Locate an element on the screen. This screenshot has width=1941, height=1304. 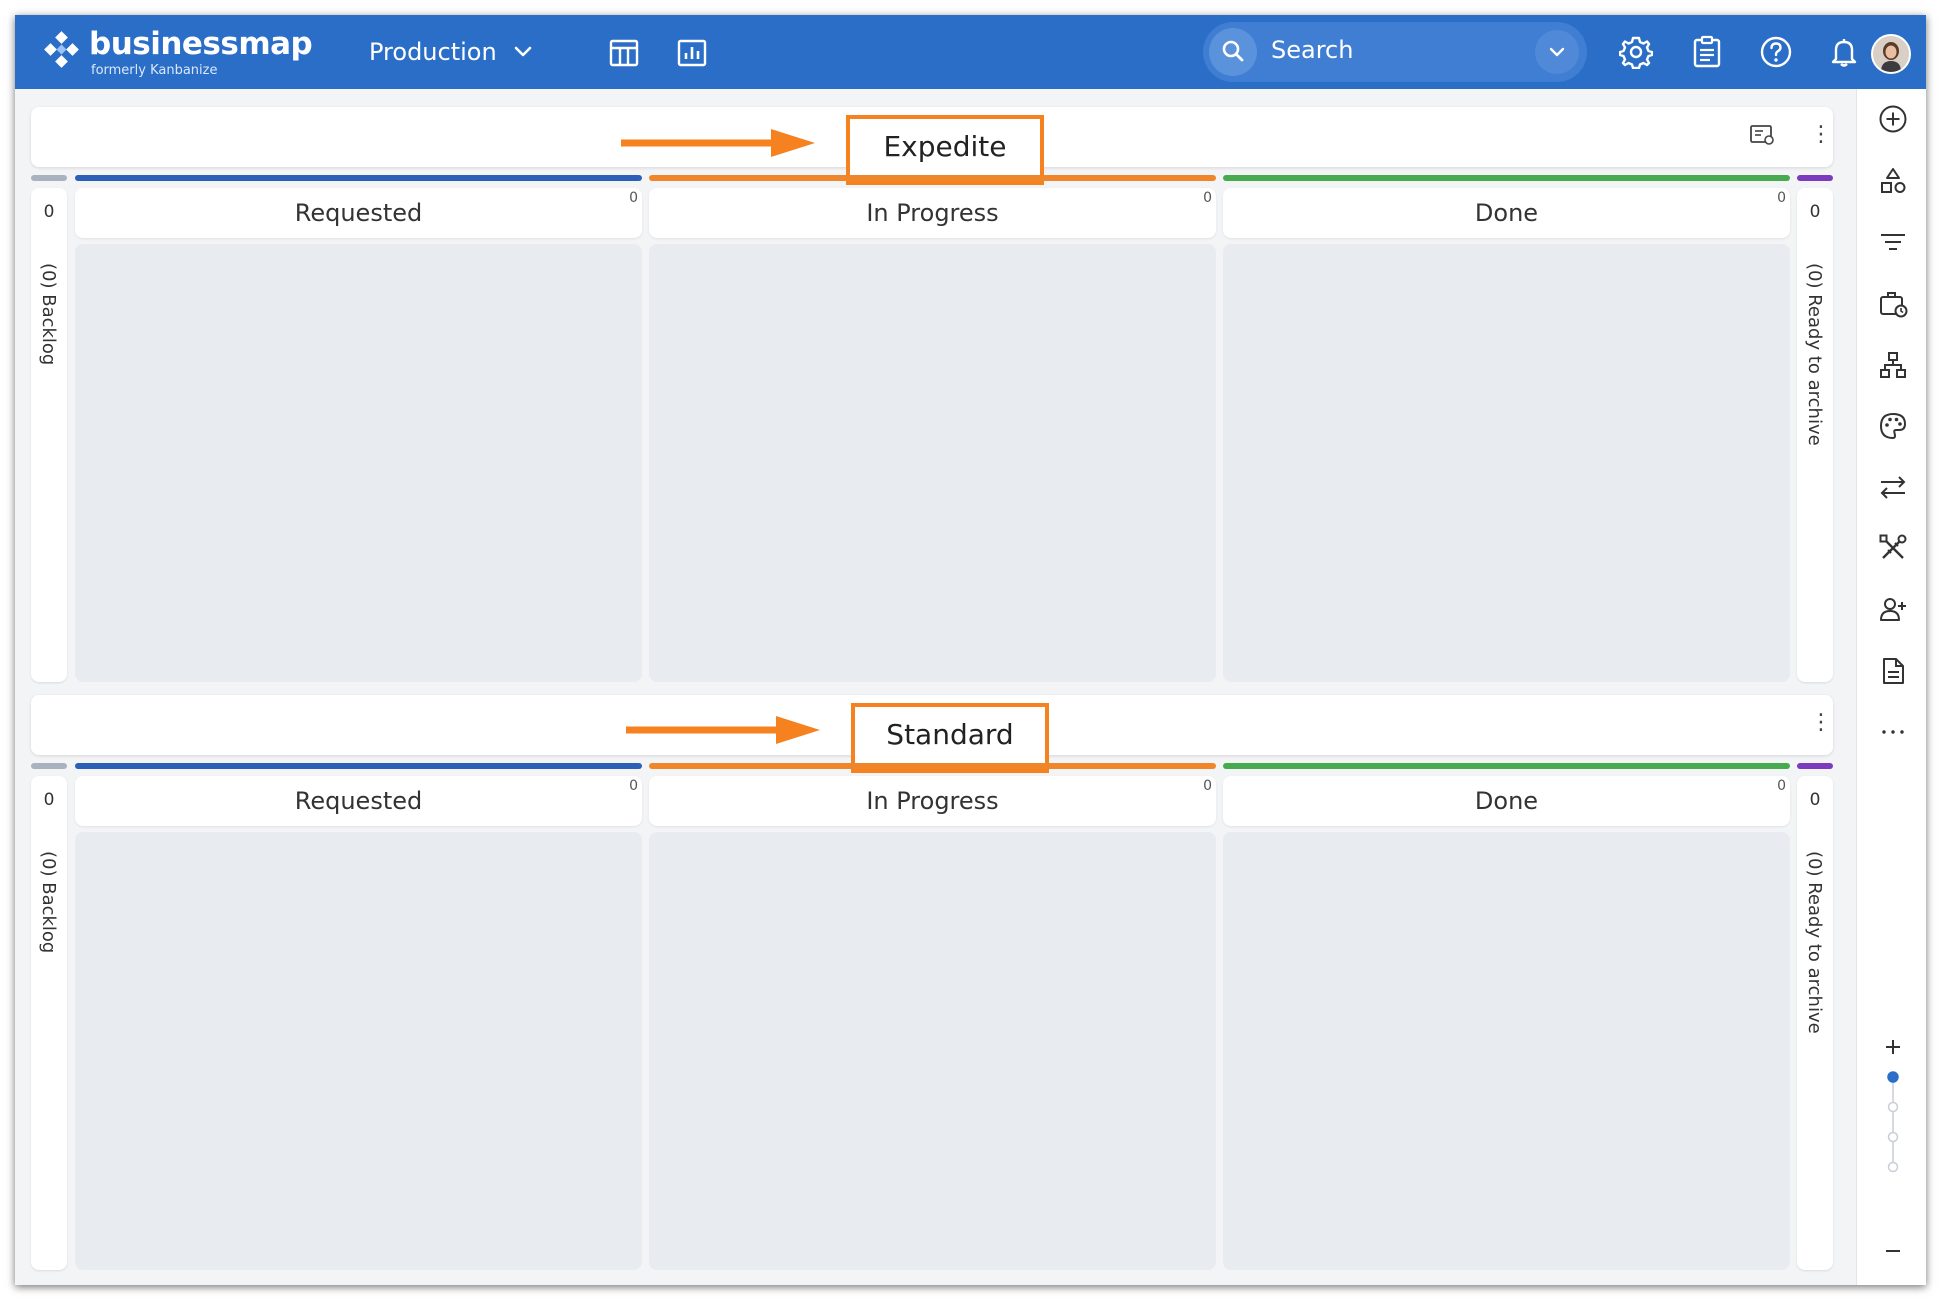
businessmap-logo-icon is located at coordinates (61, 51).